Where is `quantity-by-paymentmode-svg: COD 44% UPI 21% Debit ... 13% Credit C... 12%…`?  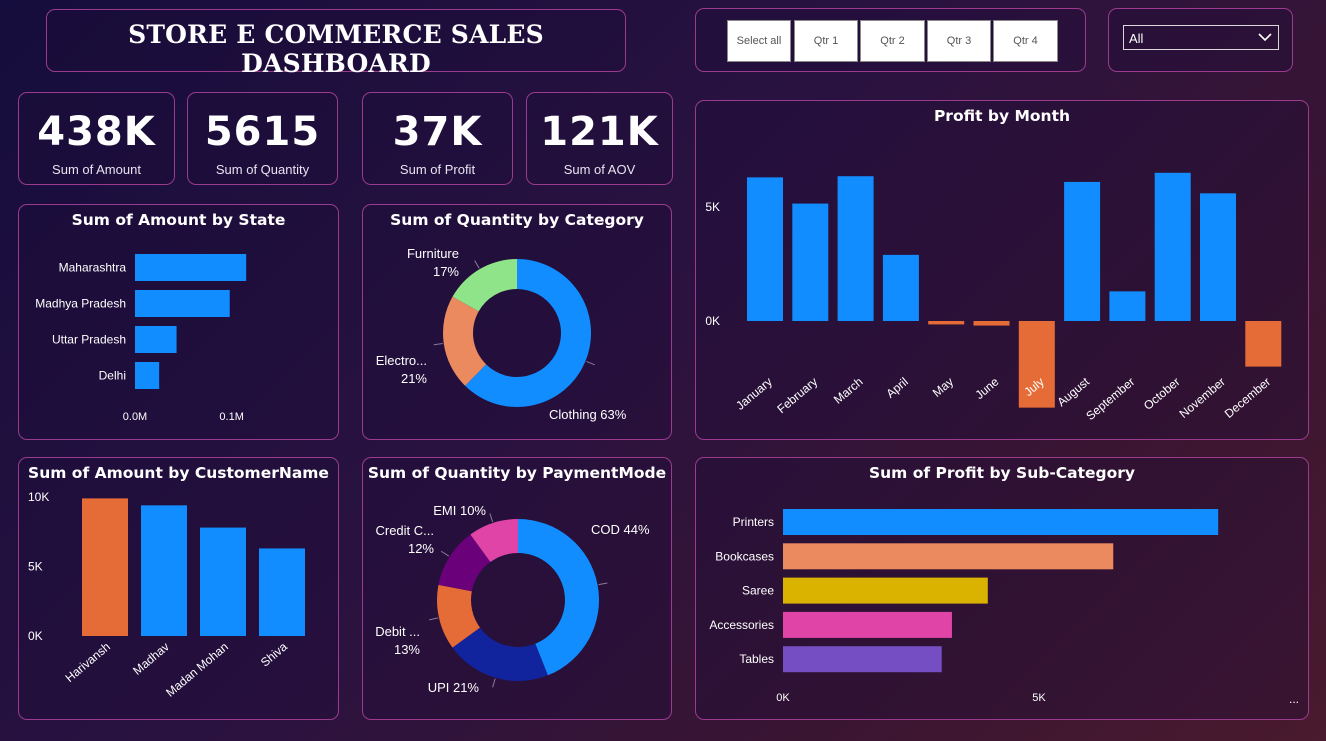 quantity-by-paymentmode-svg: COD 44% UPI 21% Debit ... 13% Credit C... 12%… is located at coordinates (512, 599).